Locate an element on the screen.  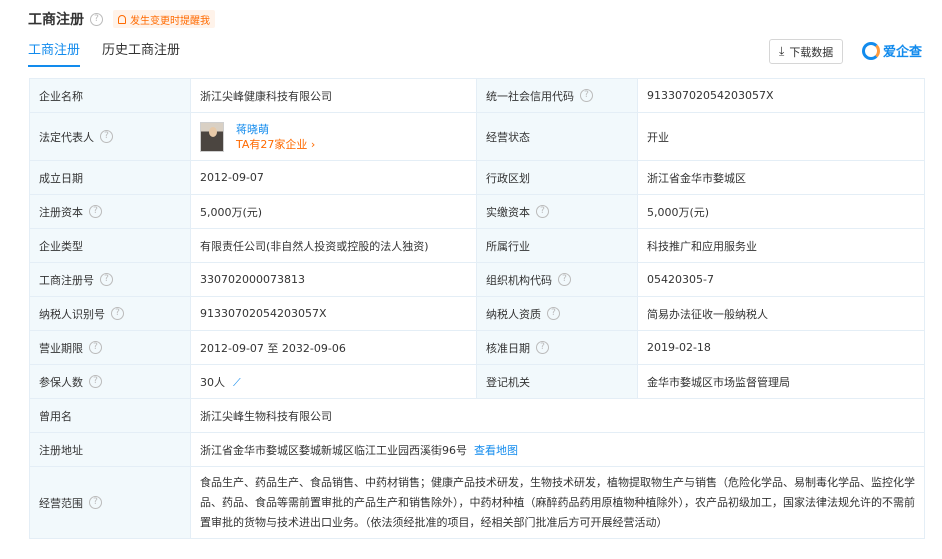
industry-label: 所属行业 is located at coordinates (557, 245).